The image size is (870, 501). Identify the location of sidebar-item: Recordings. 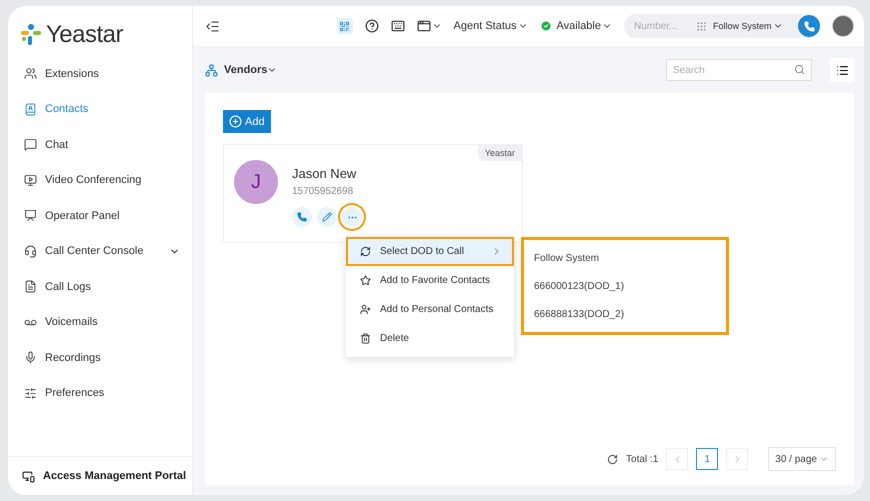
(100, 358).